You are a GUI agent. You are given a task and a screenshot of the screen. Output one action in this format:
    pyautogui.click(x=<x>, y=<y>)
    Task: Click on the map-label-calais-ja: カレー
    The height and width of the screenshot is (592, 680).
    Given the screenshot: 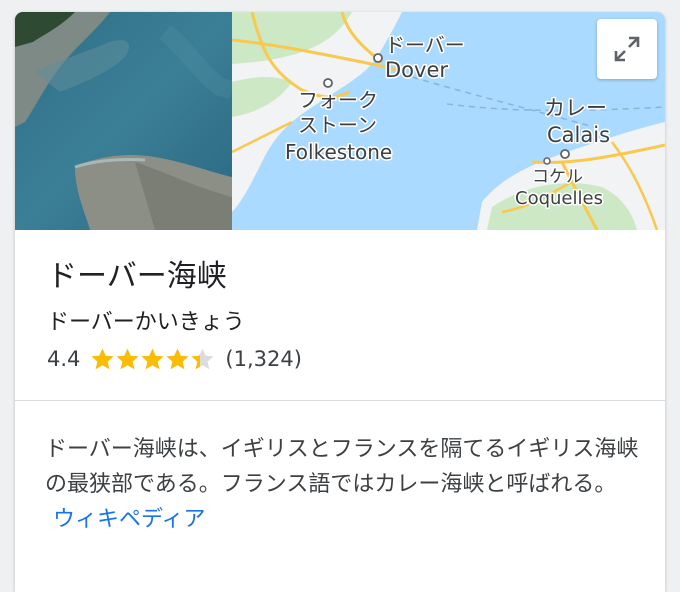 What is the action you would take?
    pyautogui.click(x=575, y=108)
    